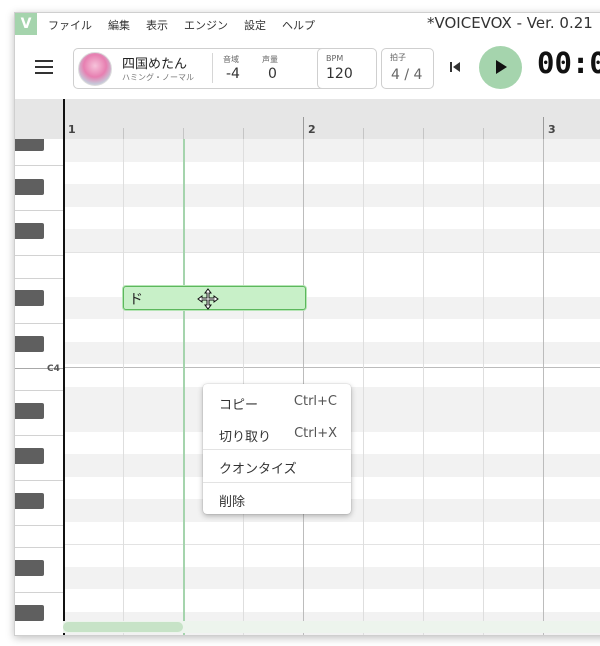 The height and width of the screenshot is (646, 600). Describe the element at coordinates (39, 387) in the screenshot. I see `piano-keyboard: C4` at that location.